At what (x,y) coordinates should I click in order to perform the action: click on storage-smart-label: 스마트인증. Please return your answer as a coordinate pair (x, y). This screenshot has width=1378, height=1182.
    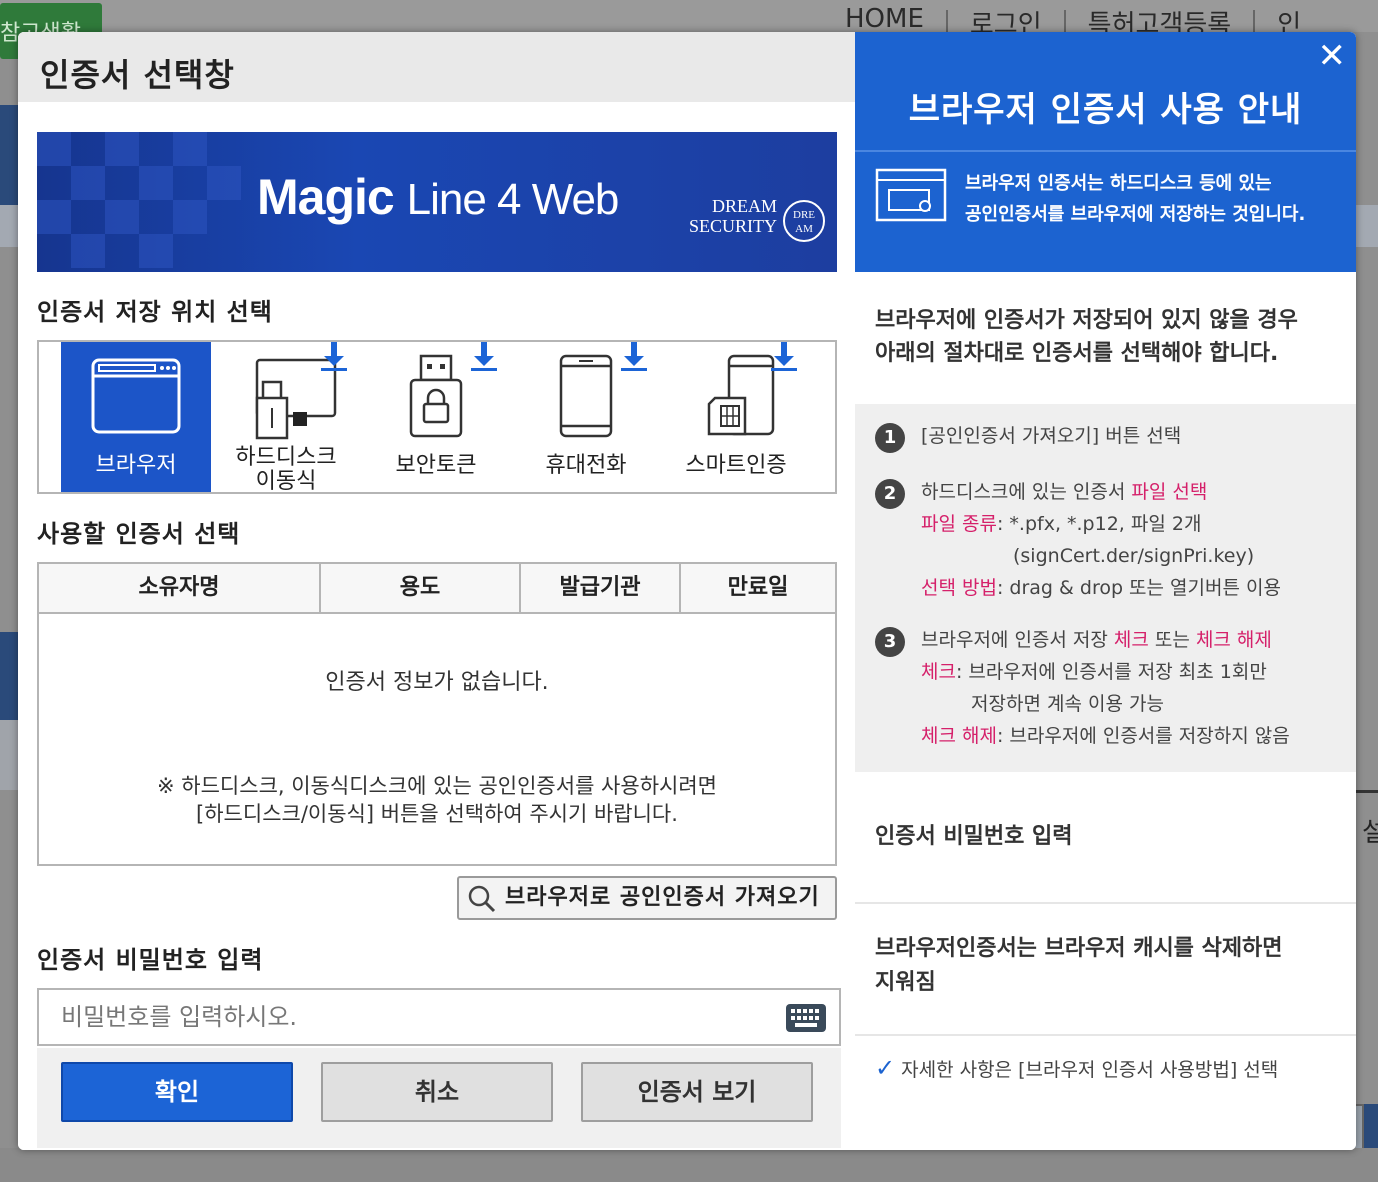
    Looking at the image, I should click on (736, 465).